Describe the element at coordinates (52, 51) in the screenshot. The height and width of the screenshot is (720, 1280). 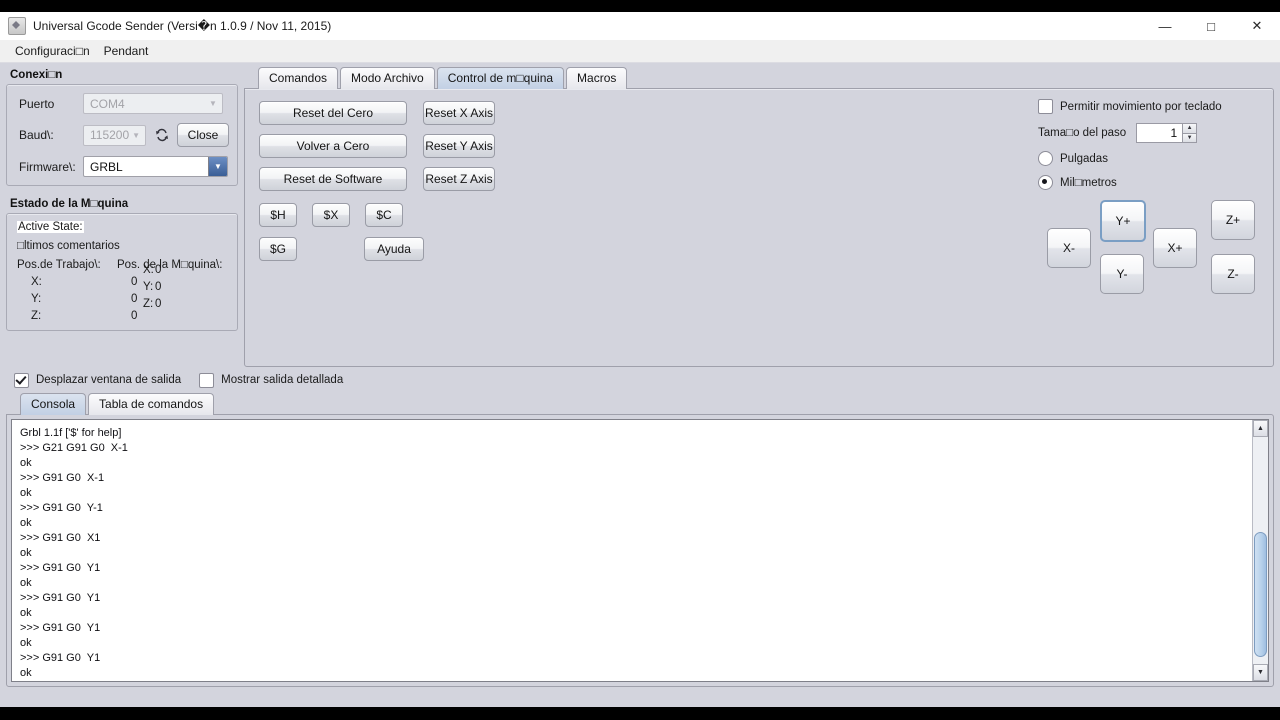
I see `menu-item-configuracion: Configuraci□n` at that location.